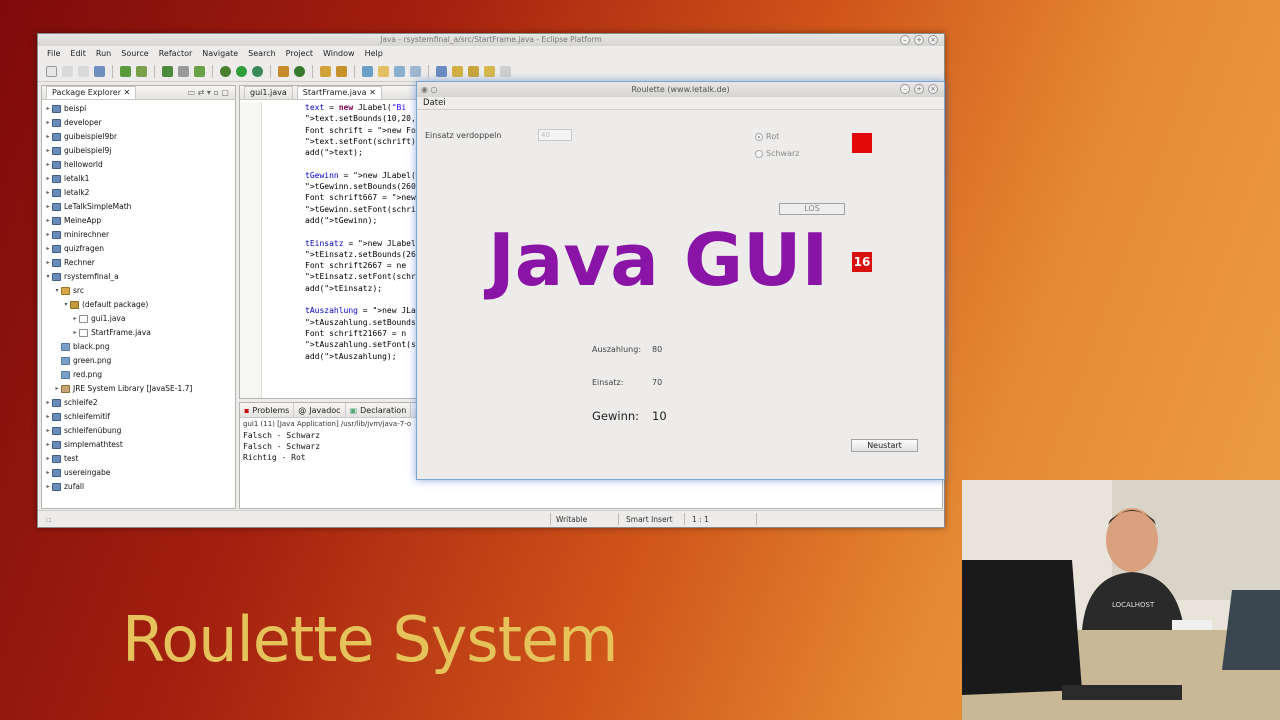 This screenshot has width=1280, height=720. What do you see at coordinates (138, 305) in the screenshot?
I see `tree-item: ▾ (default package)` at bounding box center [138, 305].